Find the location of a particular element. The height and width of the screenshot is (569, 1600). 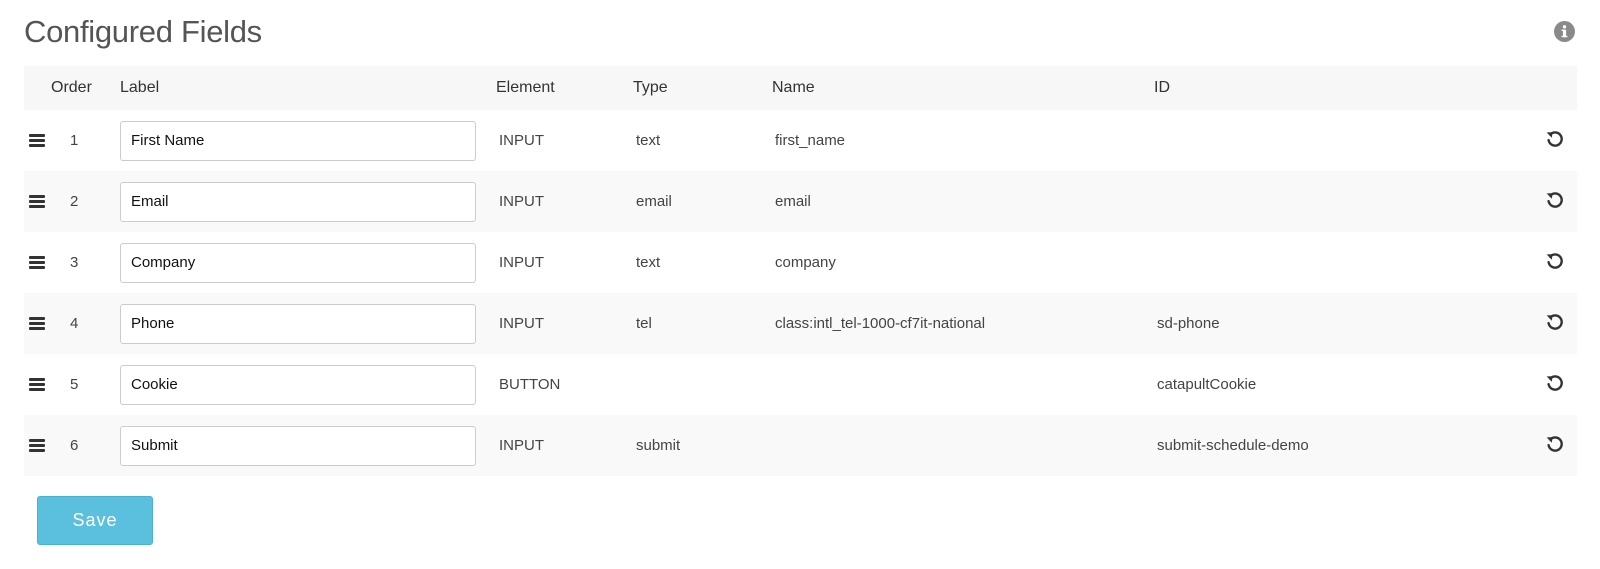

row-type: tel is located at coordinates (644, 323).